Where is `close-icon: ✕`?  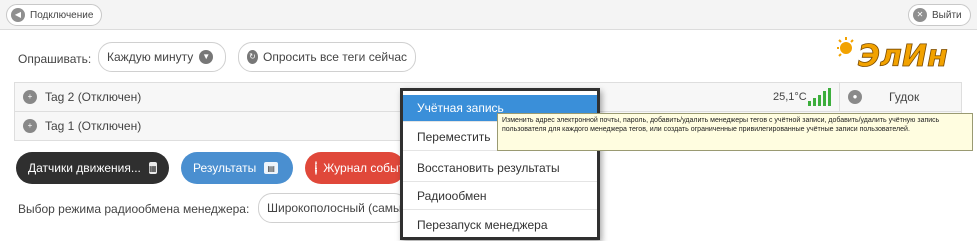 close-icon: ✕ is located at coordinates (920, 15).